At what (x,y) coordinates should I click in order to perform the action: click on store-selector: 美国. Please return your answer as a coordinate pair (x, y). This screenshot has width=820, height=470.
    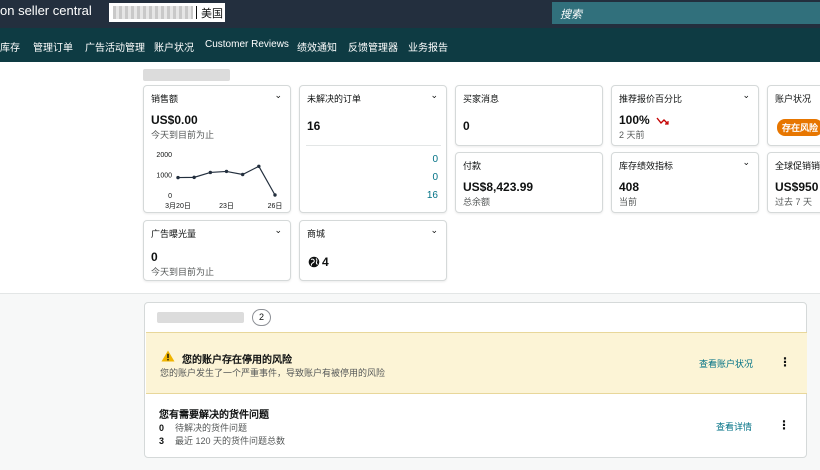
    Looking at the image, I should click on (167, 12).